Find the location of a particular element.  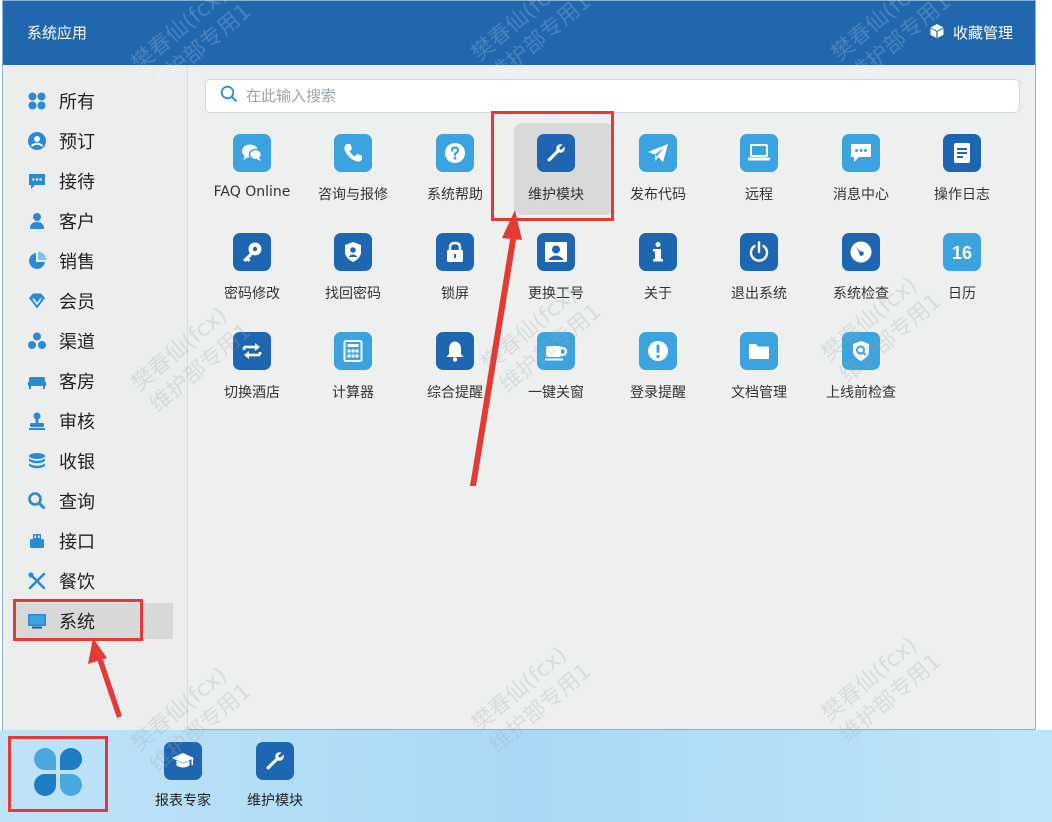

taskbar-item-2: 维护模块 is located at coordinates (275, 777).